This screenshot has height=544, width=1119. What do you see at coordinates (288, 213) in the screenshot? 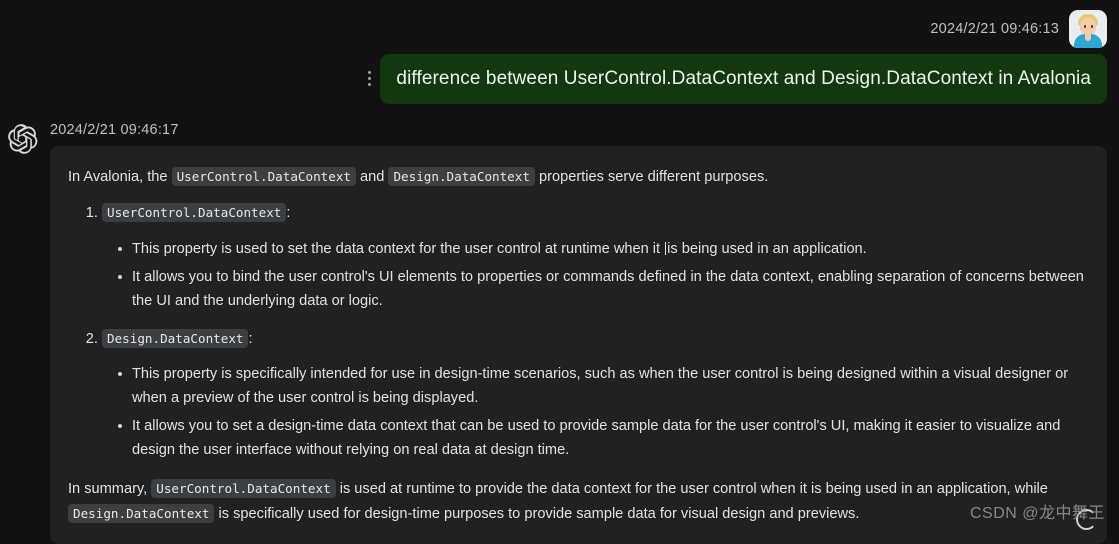
I see `item-1-suffix: :` at bounding box center [288, 213].